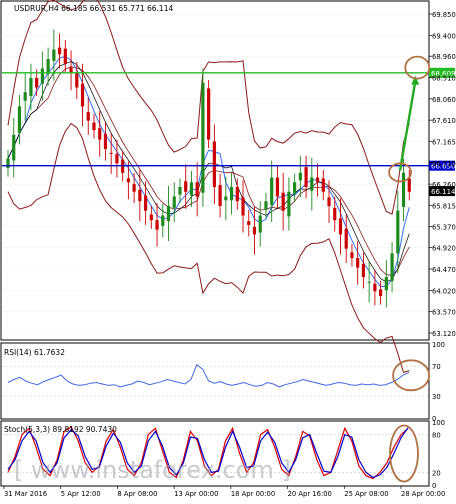 The height and width of the screenshot is (504, 456). What do you see at coordinates (444, 270) in the screenshot?
I see `y-tick-label-12: 64.470` at bounding box center [444, 270].